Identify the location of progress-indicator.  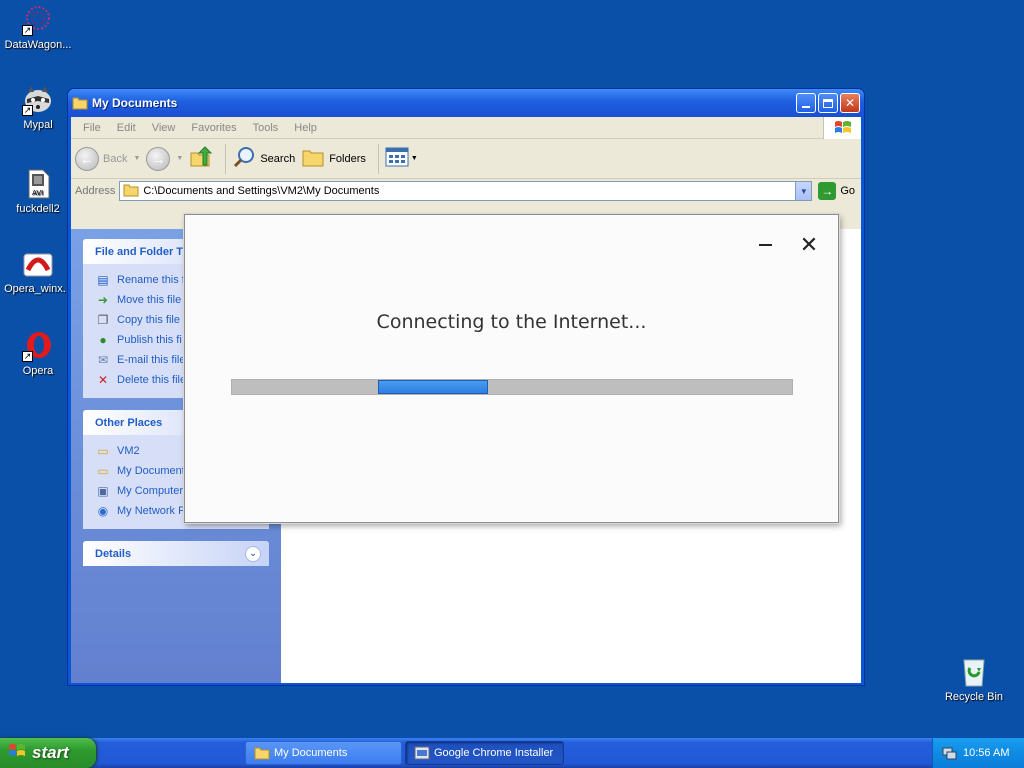
(433, 387).